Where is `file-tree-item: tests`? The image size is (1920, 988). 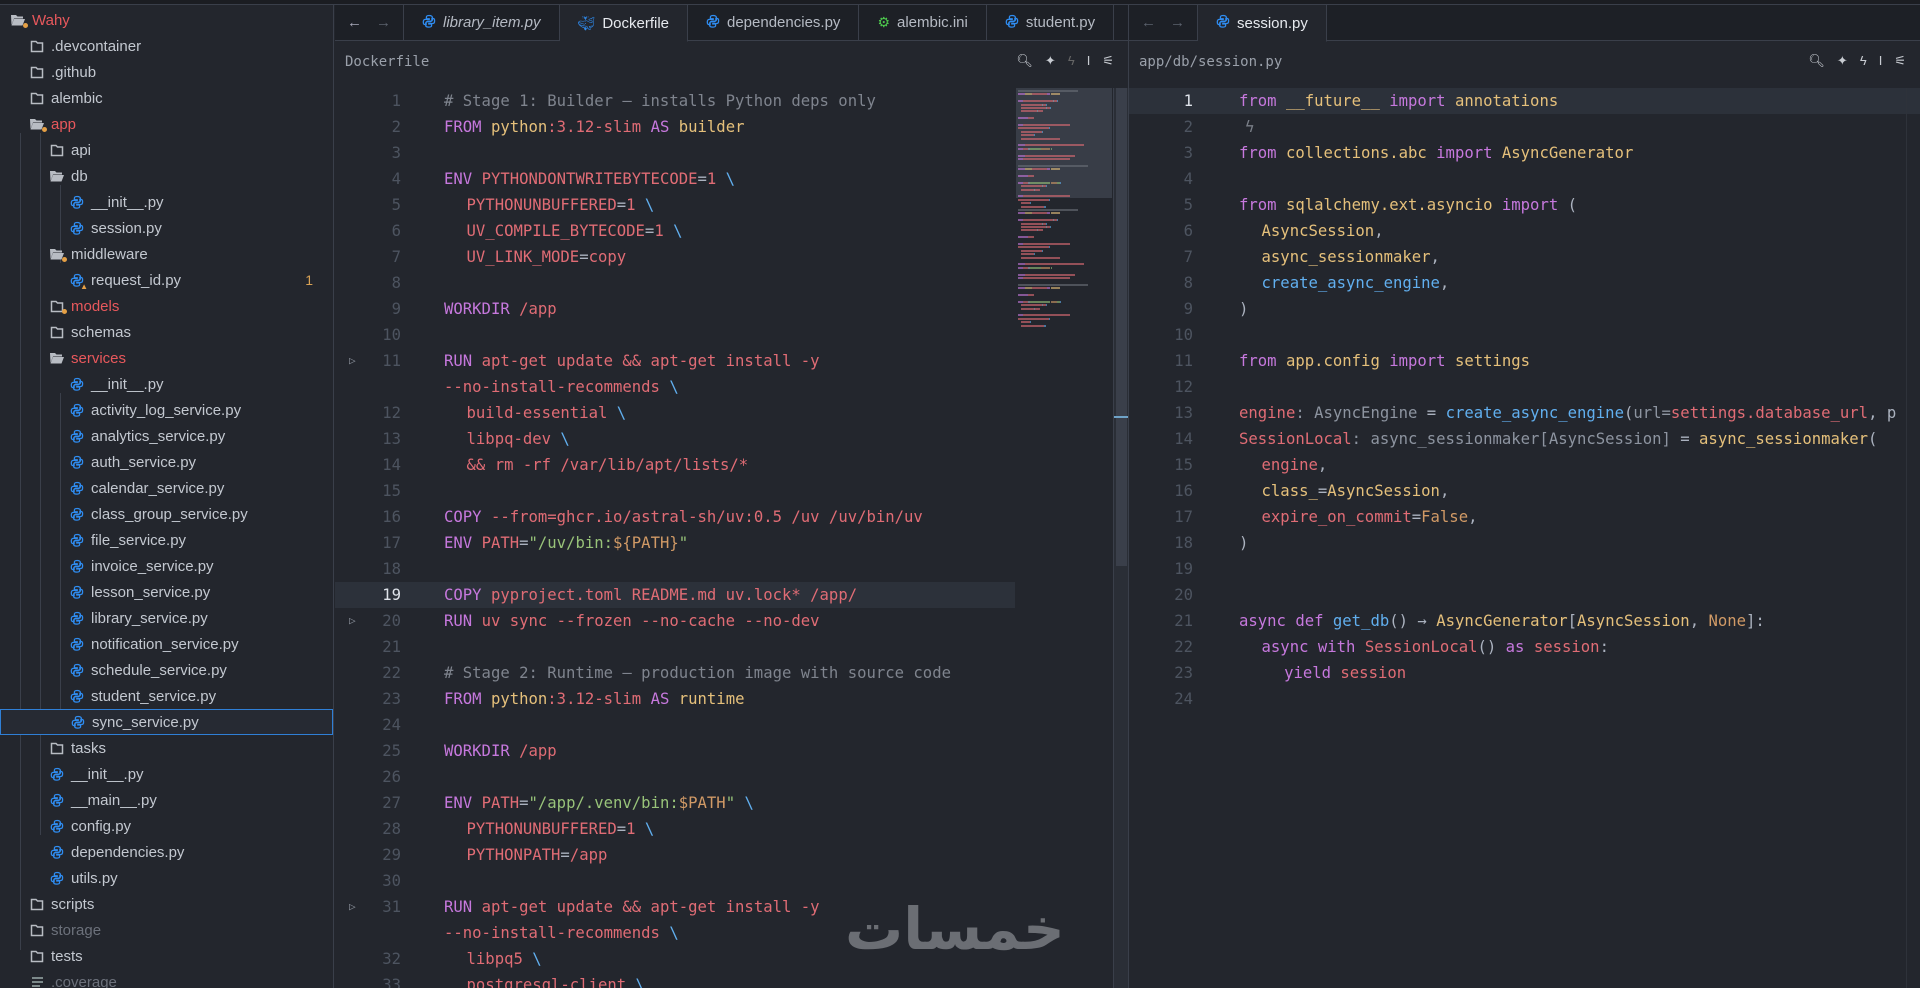 file-tree-item: tests is located at coordinates (166, 956).